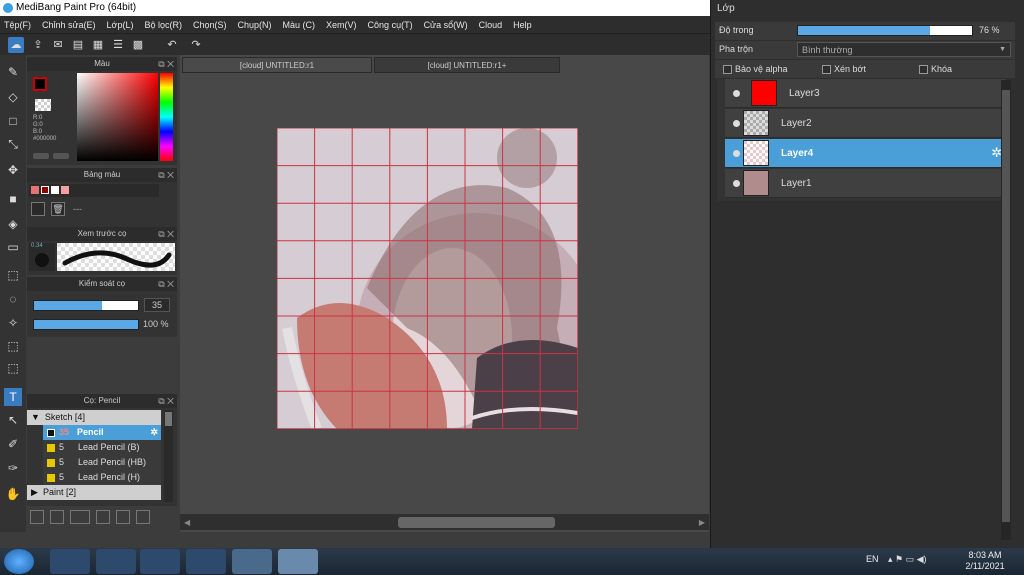  I want to click on app-green-icon, so click(206, 561).